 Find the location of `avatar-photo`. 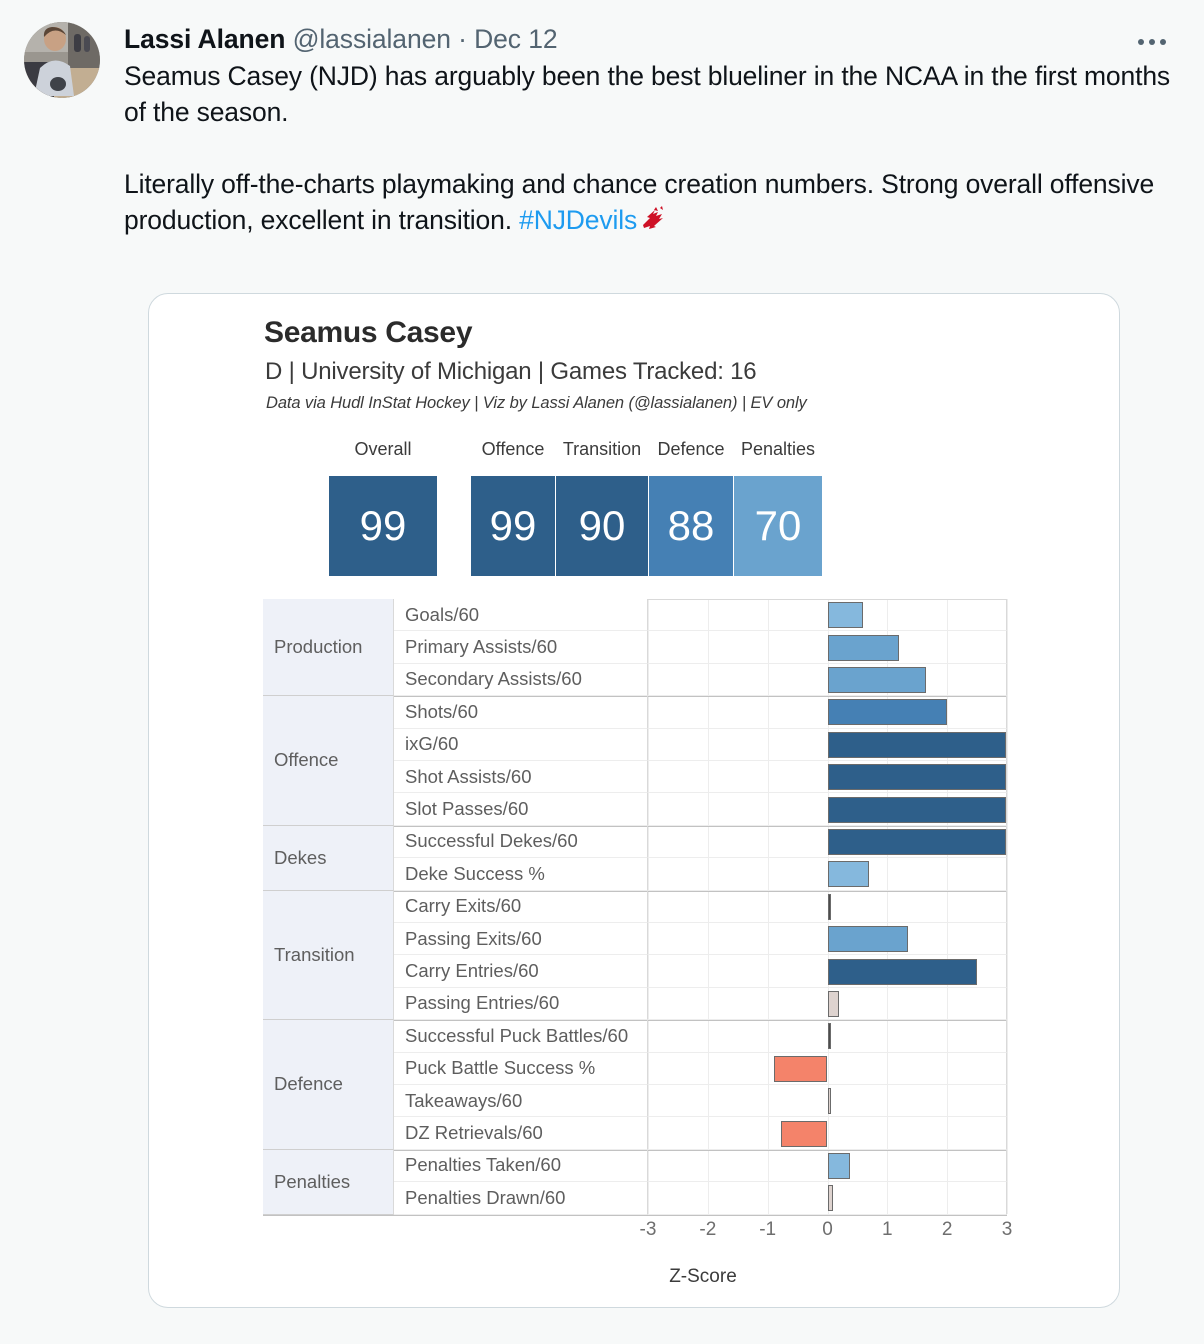

avatar-photo is located at coordinates (62, 60).